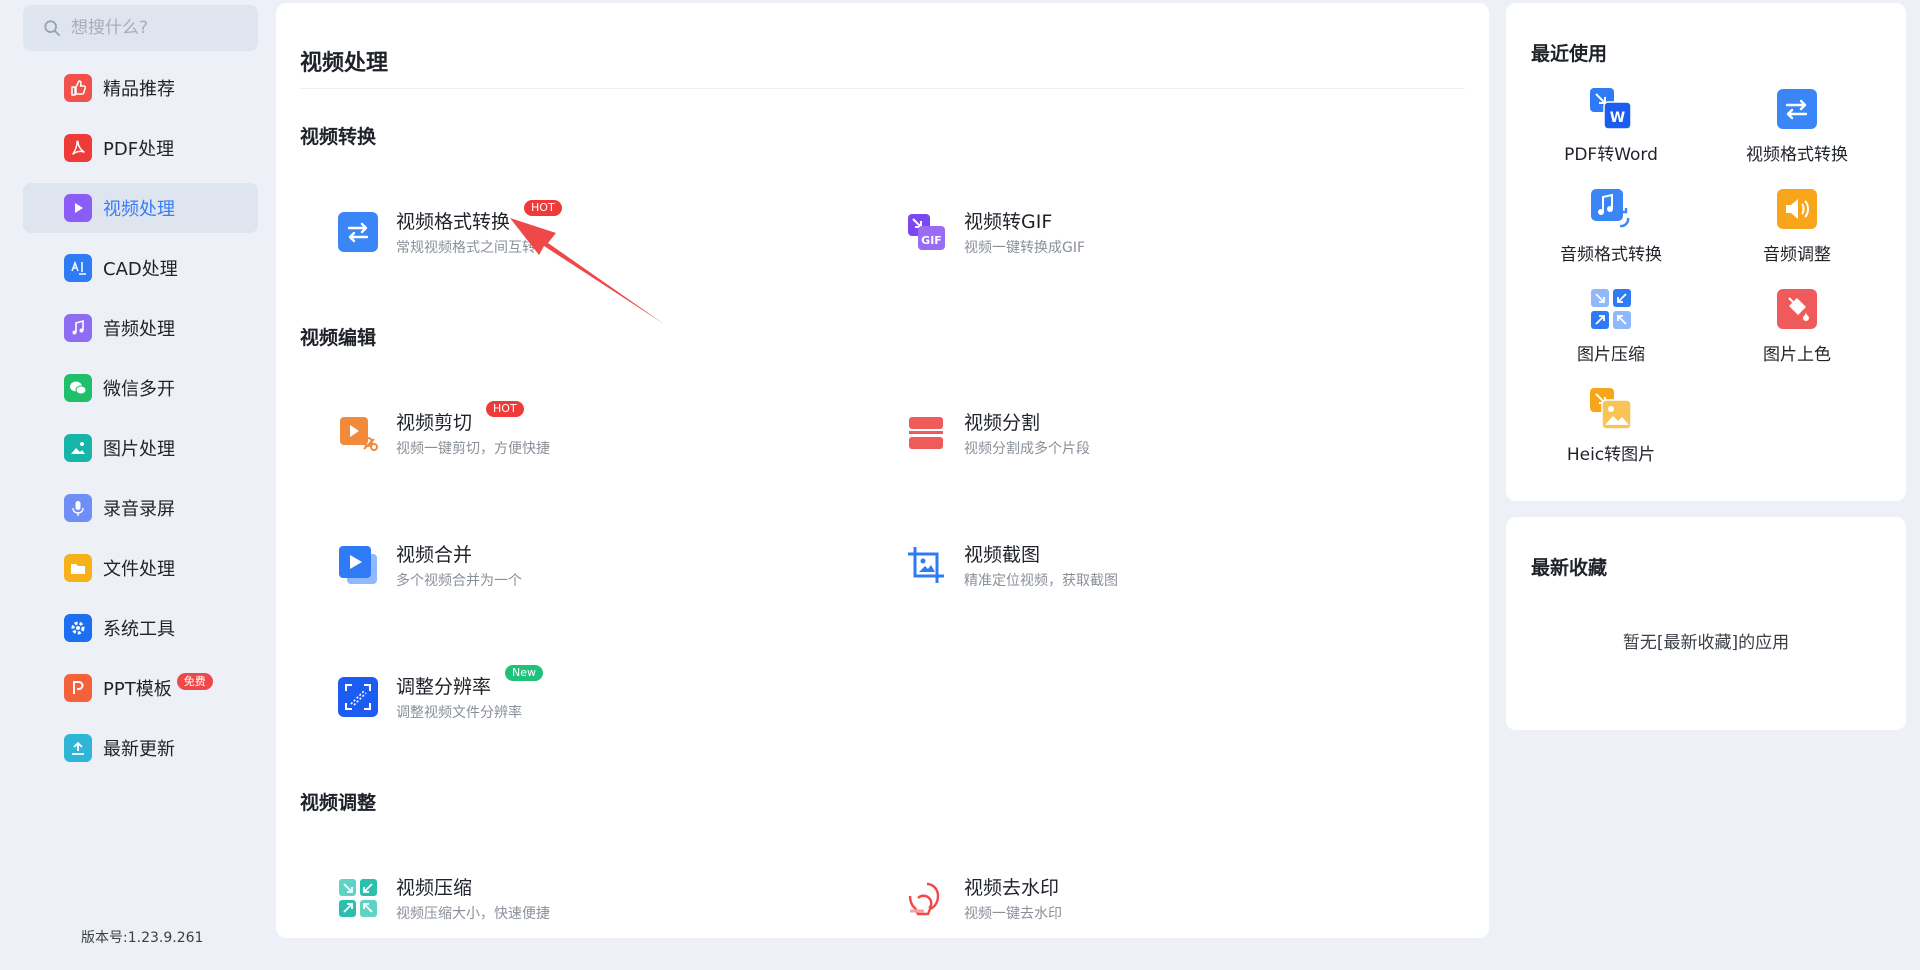 This screenshot has width=1920, height=970. What do you see at coordinates (359, 434) in the screenshot?
I see `video-cut-icon` at bounding box center [359, 434].